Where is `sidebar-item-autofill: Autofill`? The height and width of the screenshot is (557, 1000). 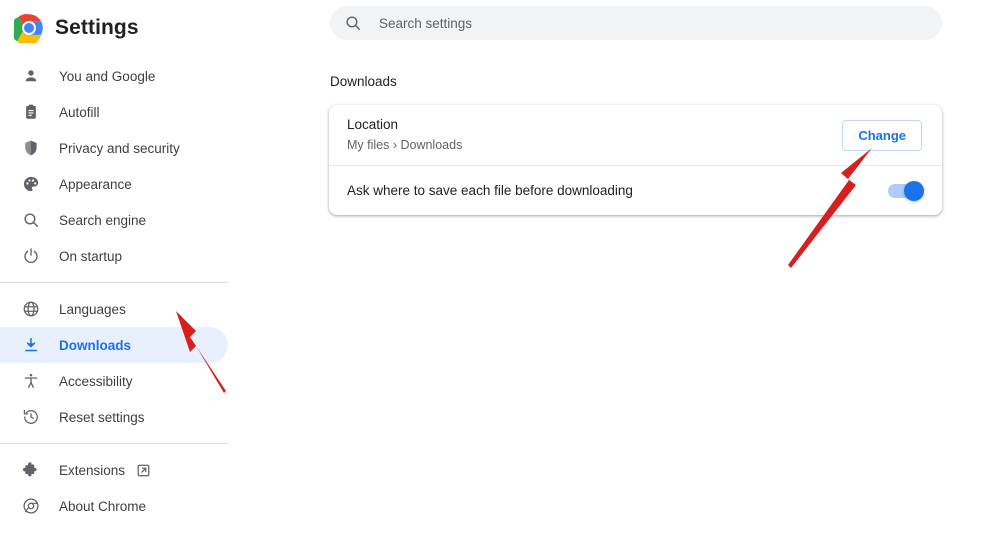
sidebar-item-autofill: Autofill is located at coordinates (114, 112).